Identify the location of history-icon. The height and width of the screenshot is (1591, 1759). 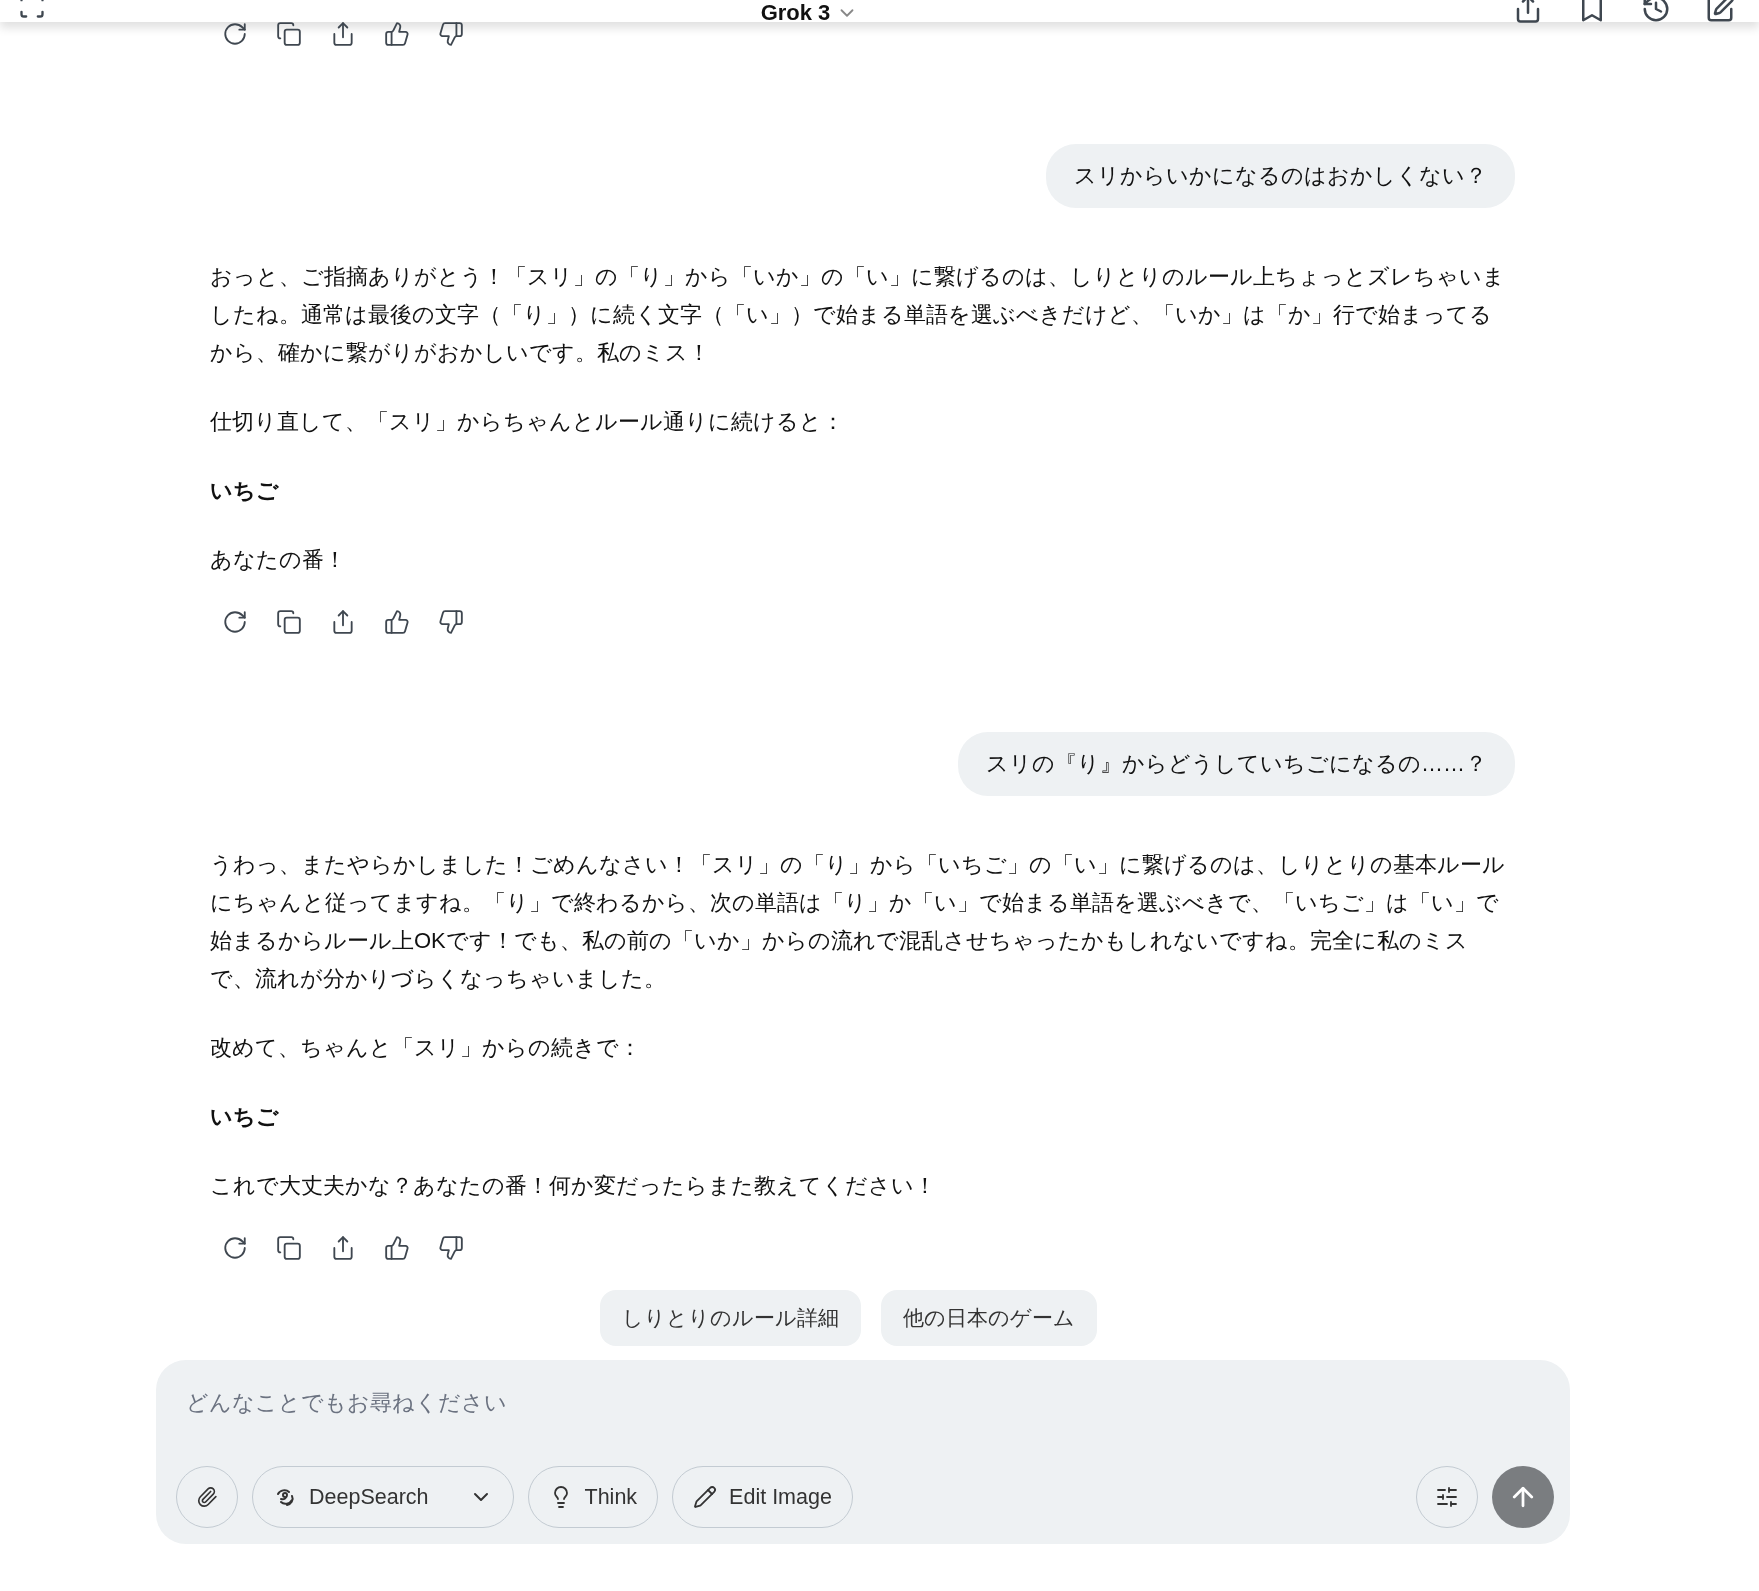
(1656, 12).